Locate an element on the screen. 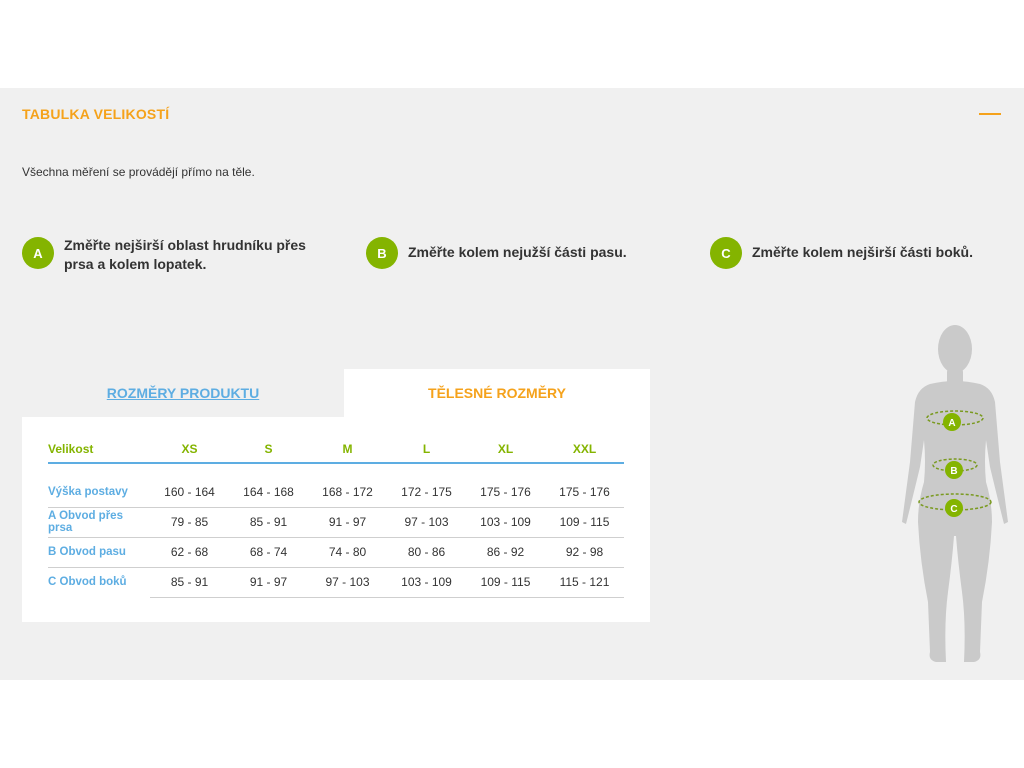  table-cell: 115 - 121 is located at coordinates (584, 582).